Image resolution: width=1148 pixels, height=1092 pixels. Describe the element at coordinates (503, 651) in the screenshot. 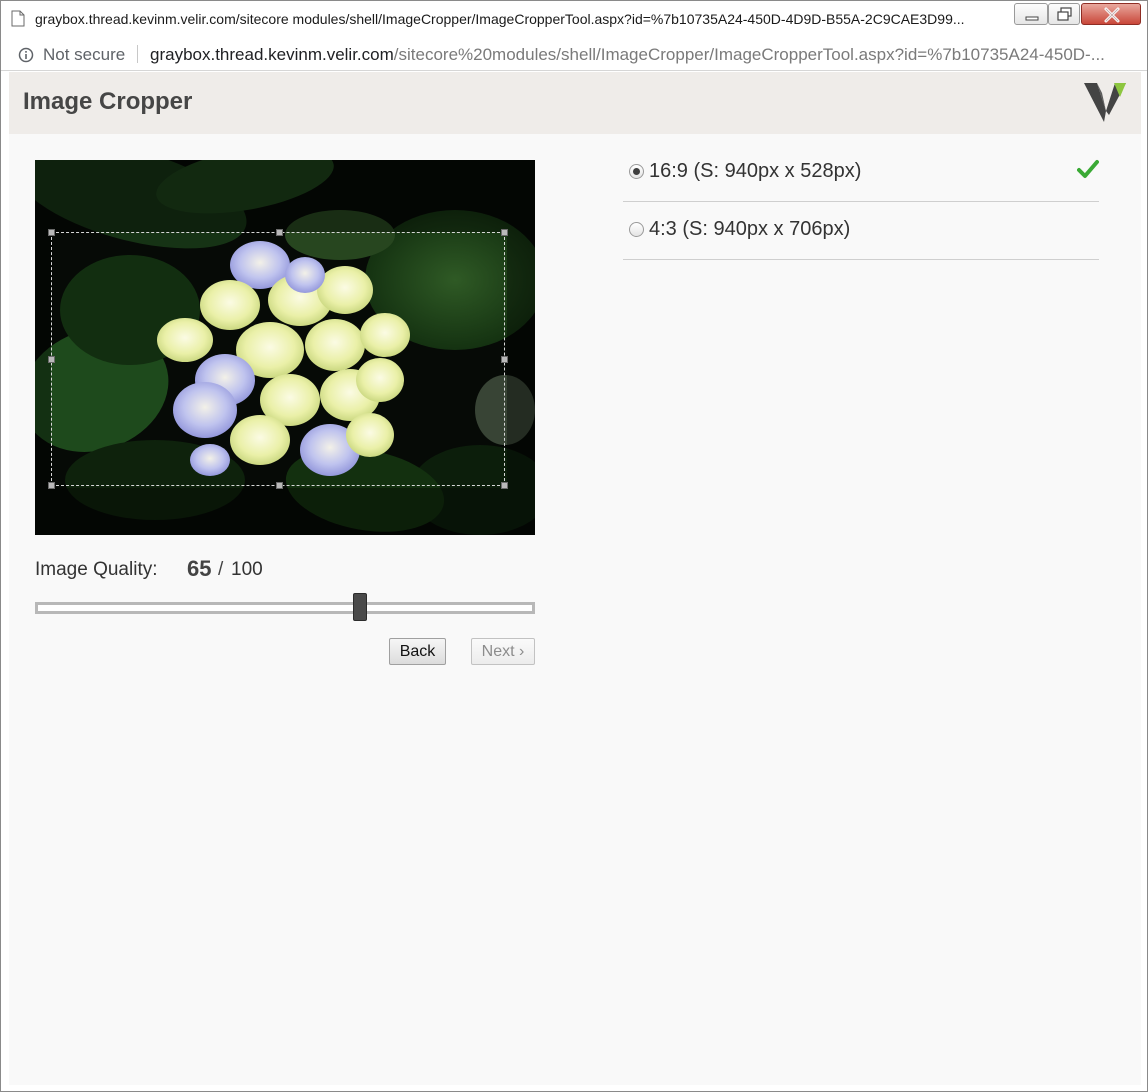

I see `next-button: Next ›` at that location.